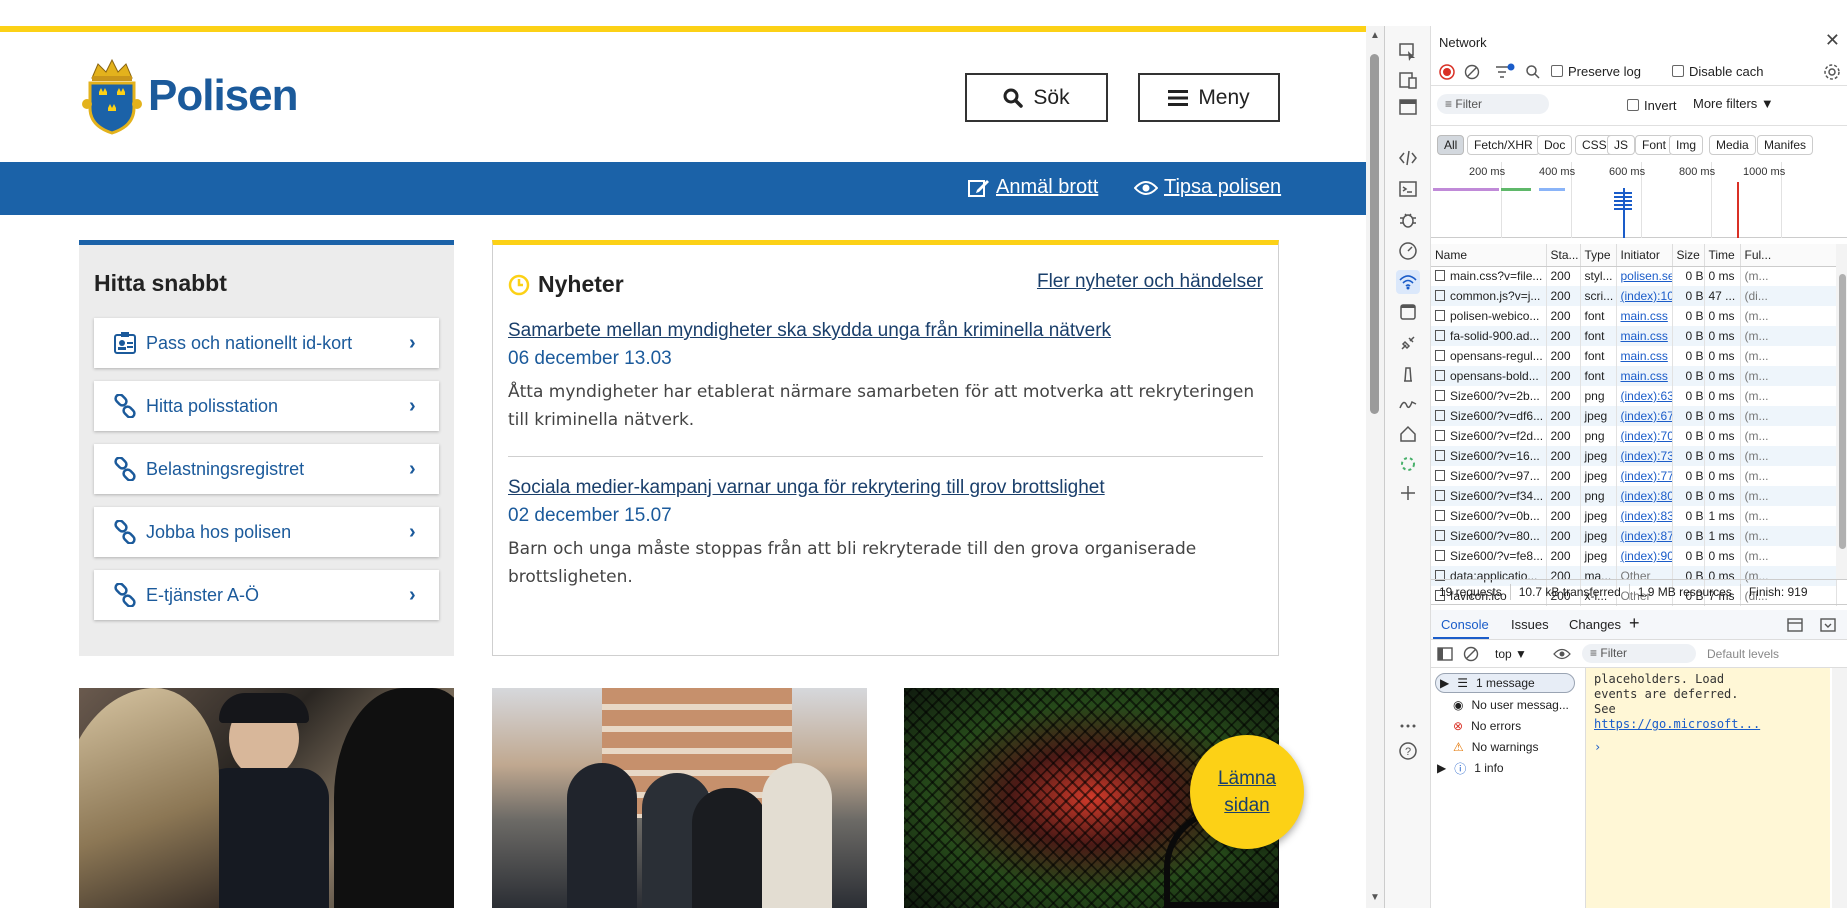  Describe the element at coordinates (1644, 556) in the screenshot. I see `cell-initiator: (index):905` at that location.